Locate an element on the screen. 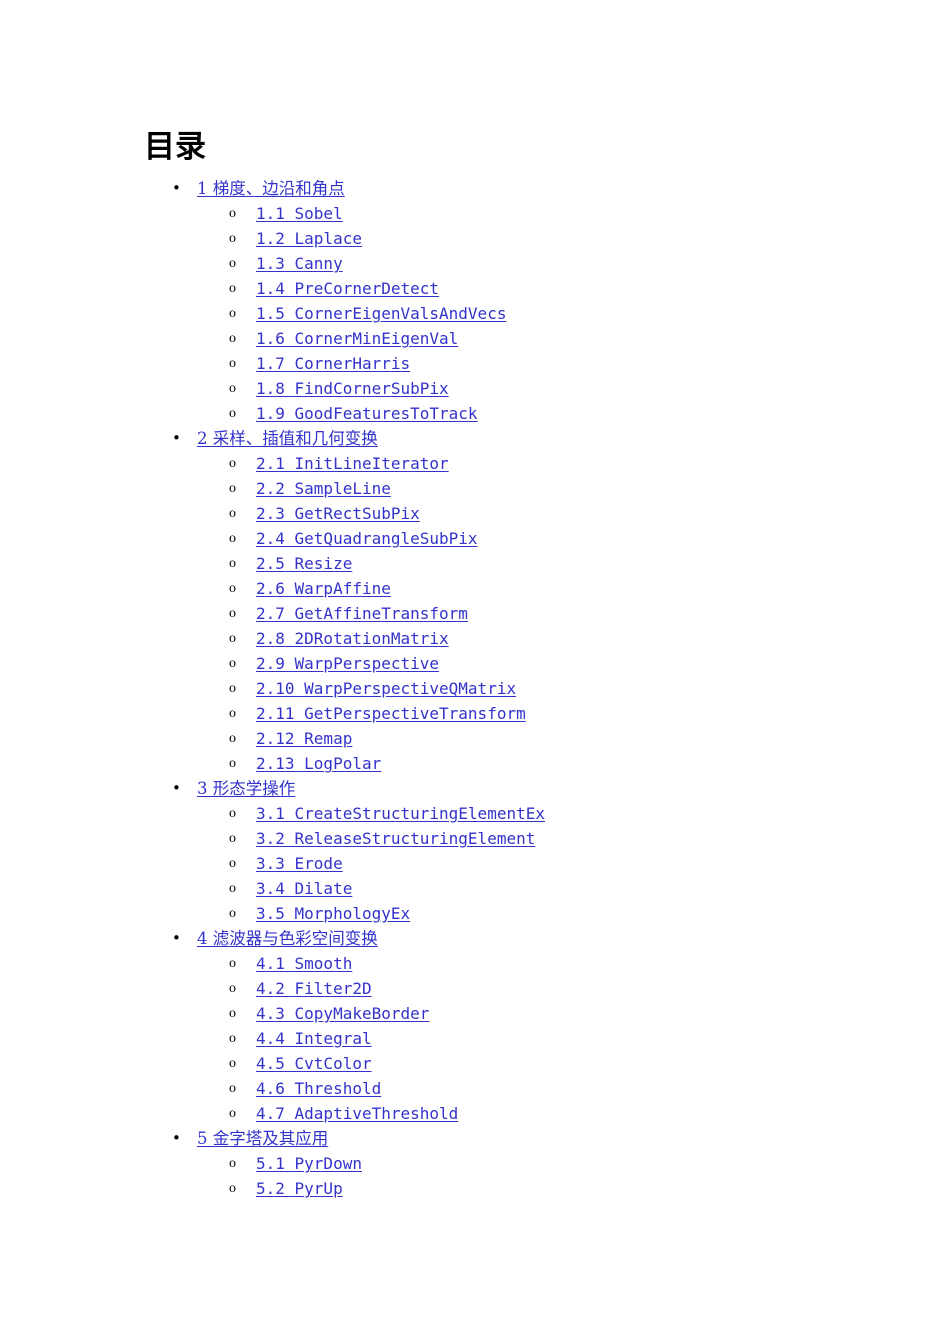  toc-section-link: 3 形态学操作 is located at coordinates (246, 788).